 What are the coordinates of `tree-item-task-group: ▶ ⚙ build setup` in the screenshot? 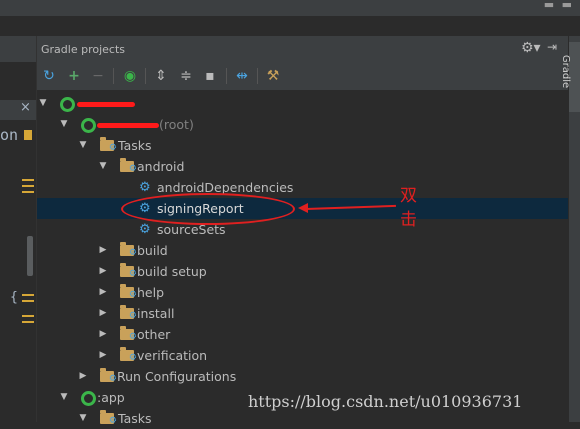 It's located at (302, 271).